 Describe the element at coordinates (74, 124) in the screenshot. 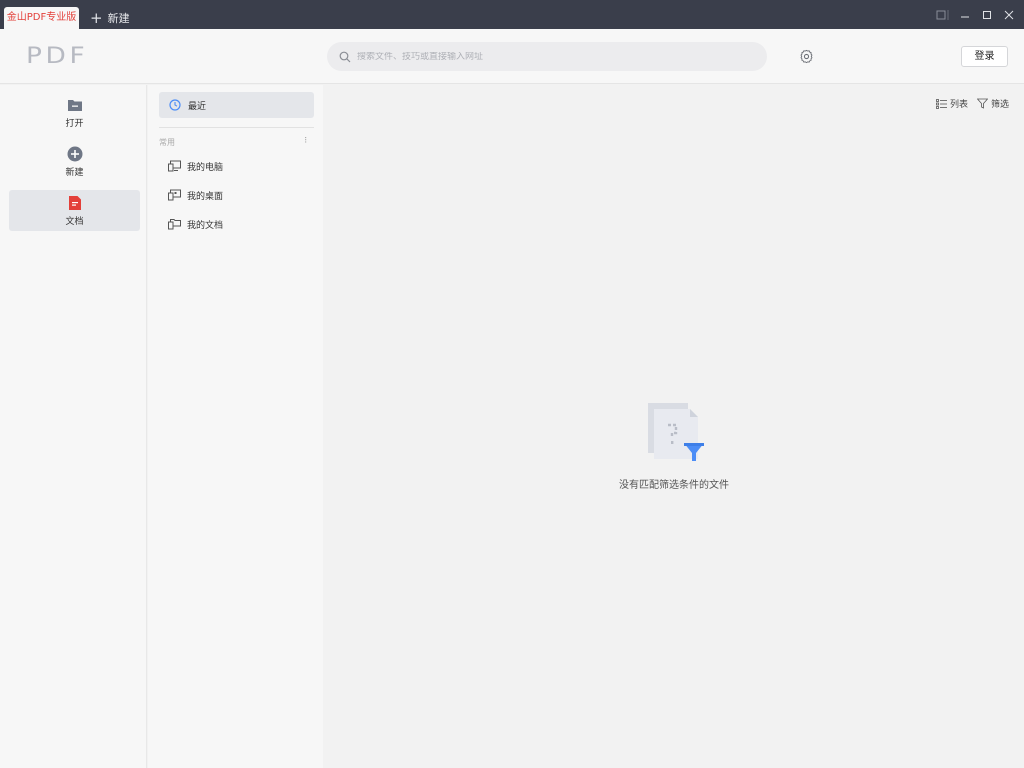

I see `nav-item-open-label: 打开` at that location.